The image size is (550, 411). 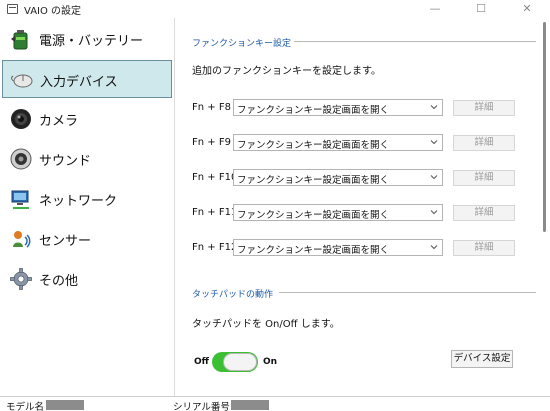 What do you see at coordinates (484, 248) in the screenshot?
I see `fn-f12-detail-button: 詳細` at bounding box center [484, 248].